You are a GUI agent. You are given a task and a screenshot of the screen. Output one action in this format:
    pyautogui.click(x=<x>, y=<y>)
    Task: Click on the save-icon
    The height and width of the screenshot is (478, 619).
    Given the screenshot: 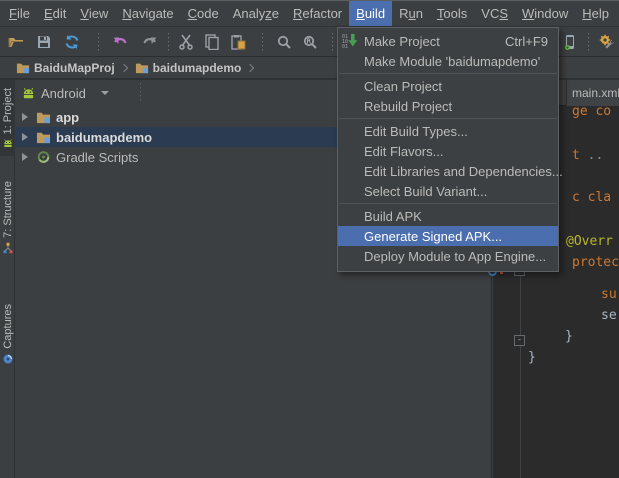 What is the action you would take?
    pyautogui.click(x=44, y=42)
    